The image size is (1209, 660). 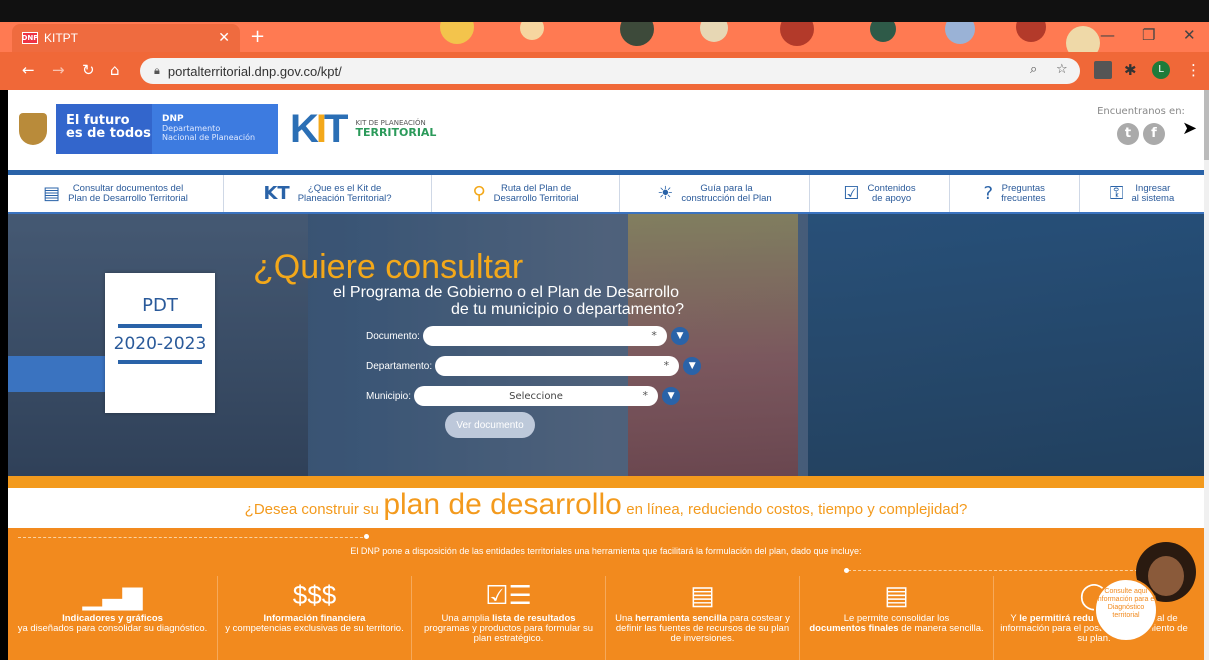 What do you see at coordinates (604, 37) in the screenshot?
I see `browser-tab-strip: DNP KITPT ✕ + — ❐ ✕` at bounding box center [604, 37].